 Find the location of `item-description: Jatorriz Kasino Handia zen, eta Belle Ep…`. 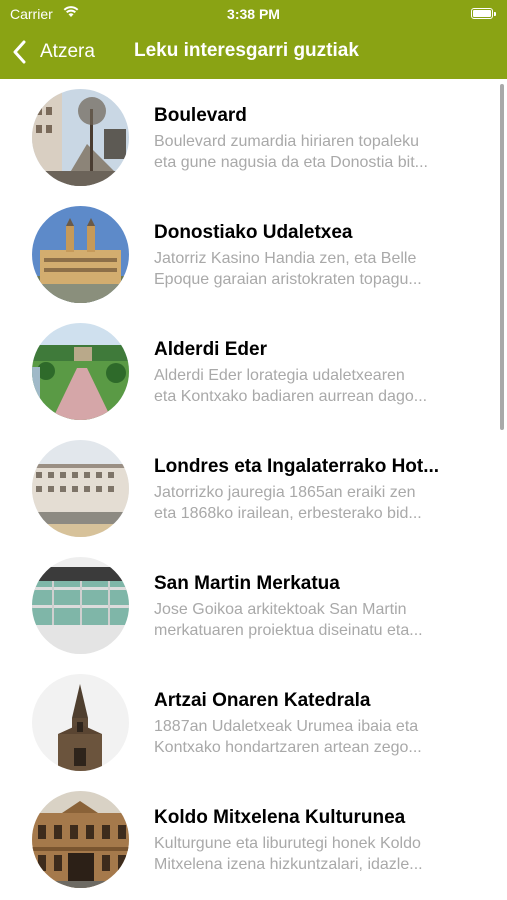

item-description: Jatorriz Kasino Handia zen, eta Belle Ep… is located at coordinates (288, 269).